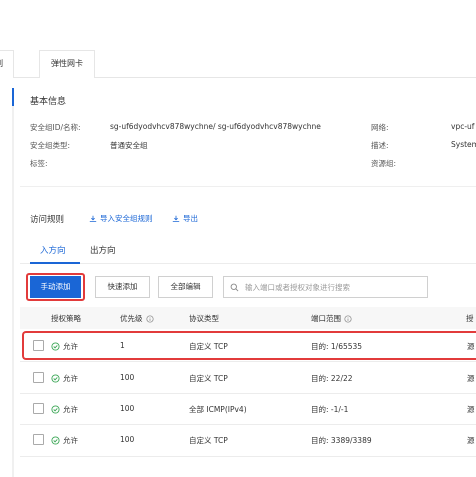 This screenshot has width=476, height=477. What do you see at coordinates (248, 263) in the screenshot?
I see `subtab-divider` at bounding box center [248, 263].